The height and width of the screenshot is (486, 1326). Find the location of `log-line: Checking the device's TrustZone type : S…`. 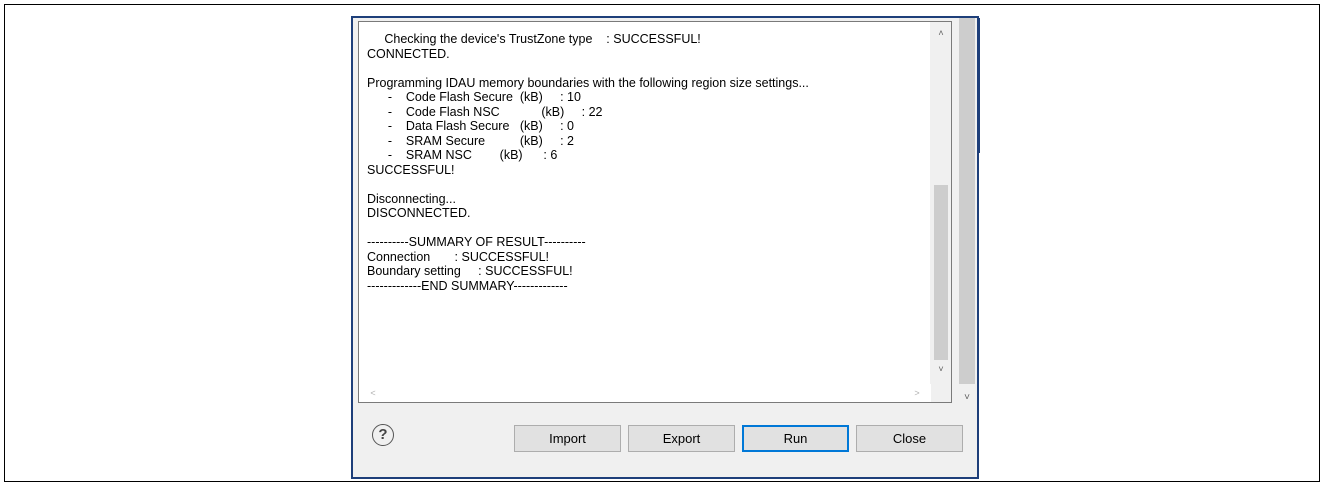

log-line: Checking the device's TrustZone type : S… is located at coordinates (534, 39).